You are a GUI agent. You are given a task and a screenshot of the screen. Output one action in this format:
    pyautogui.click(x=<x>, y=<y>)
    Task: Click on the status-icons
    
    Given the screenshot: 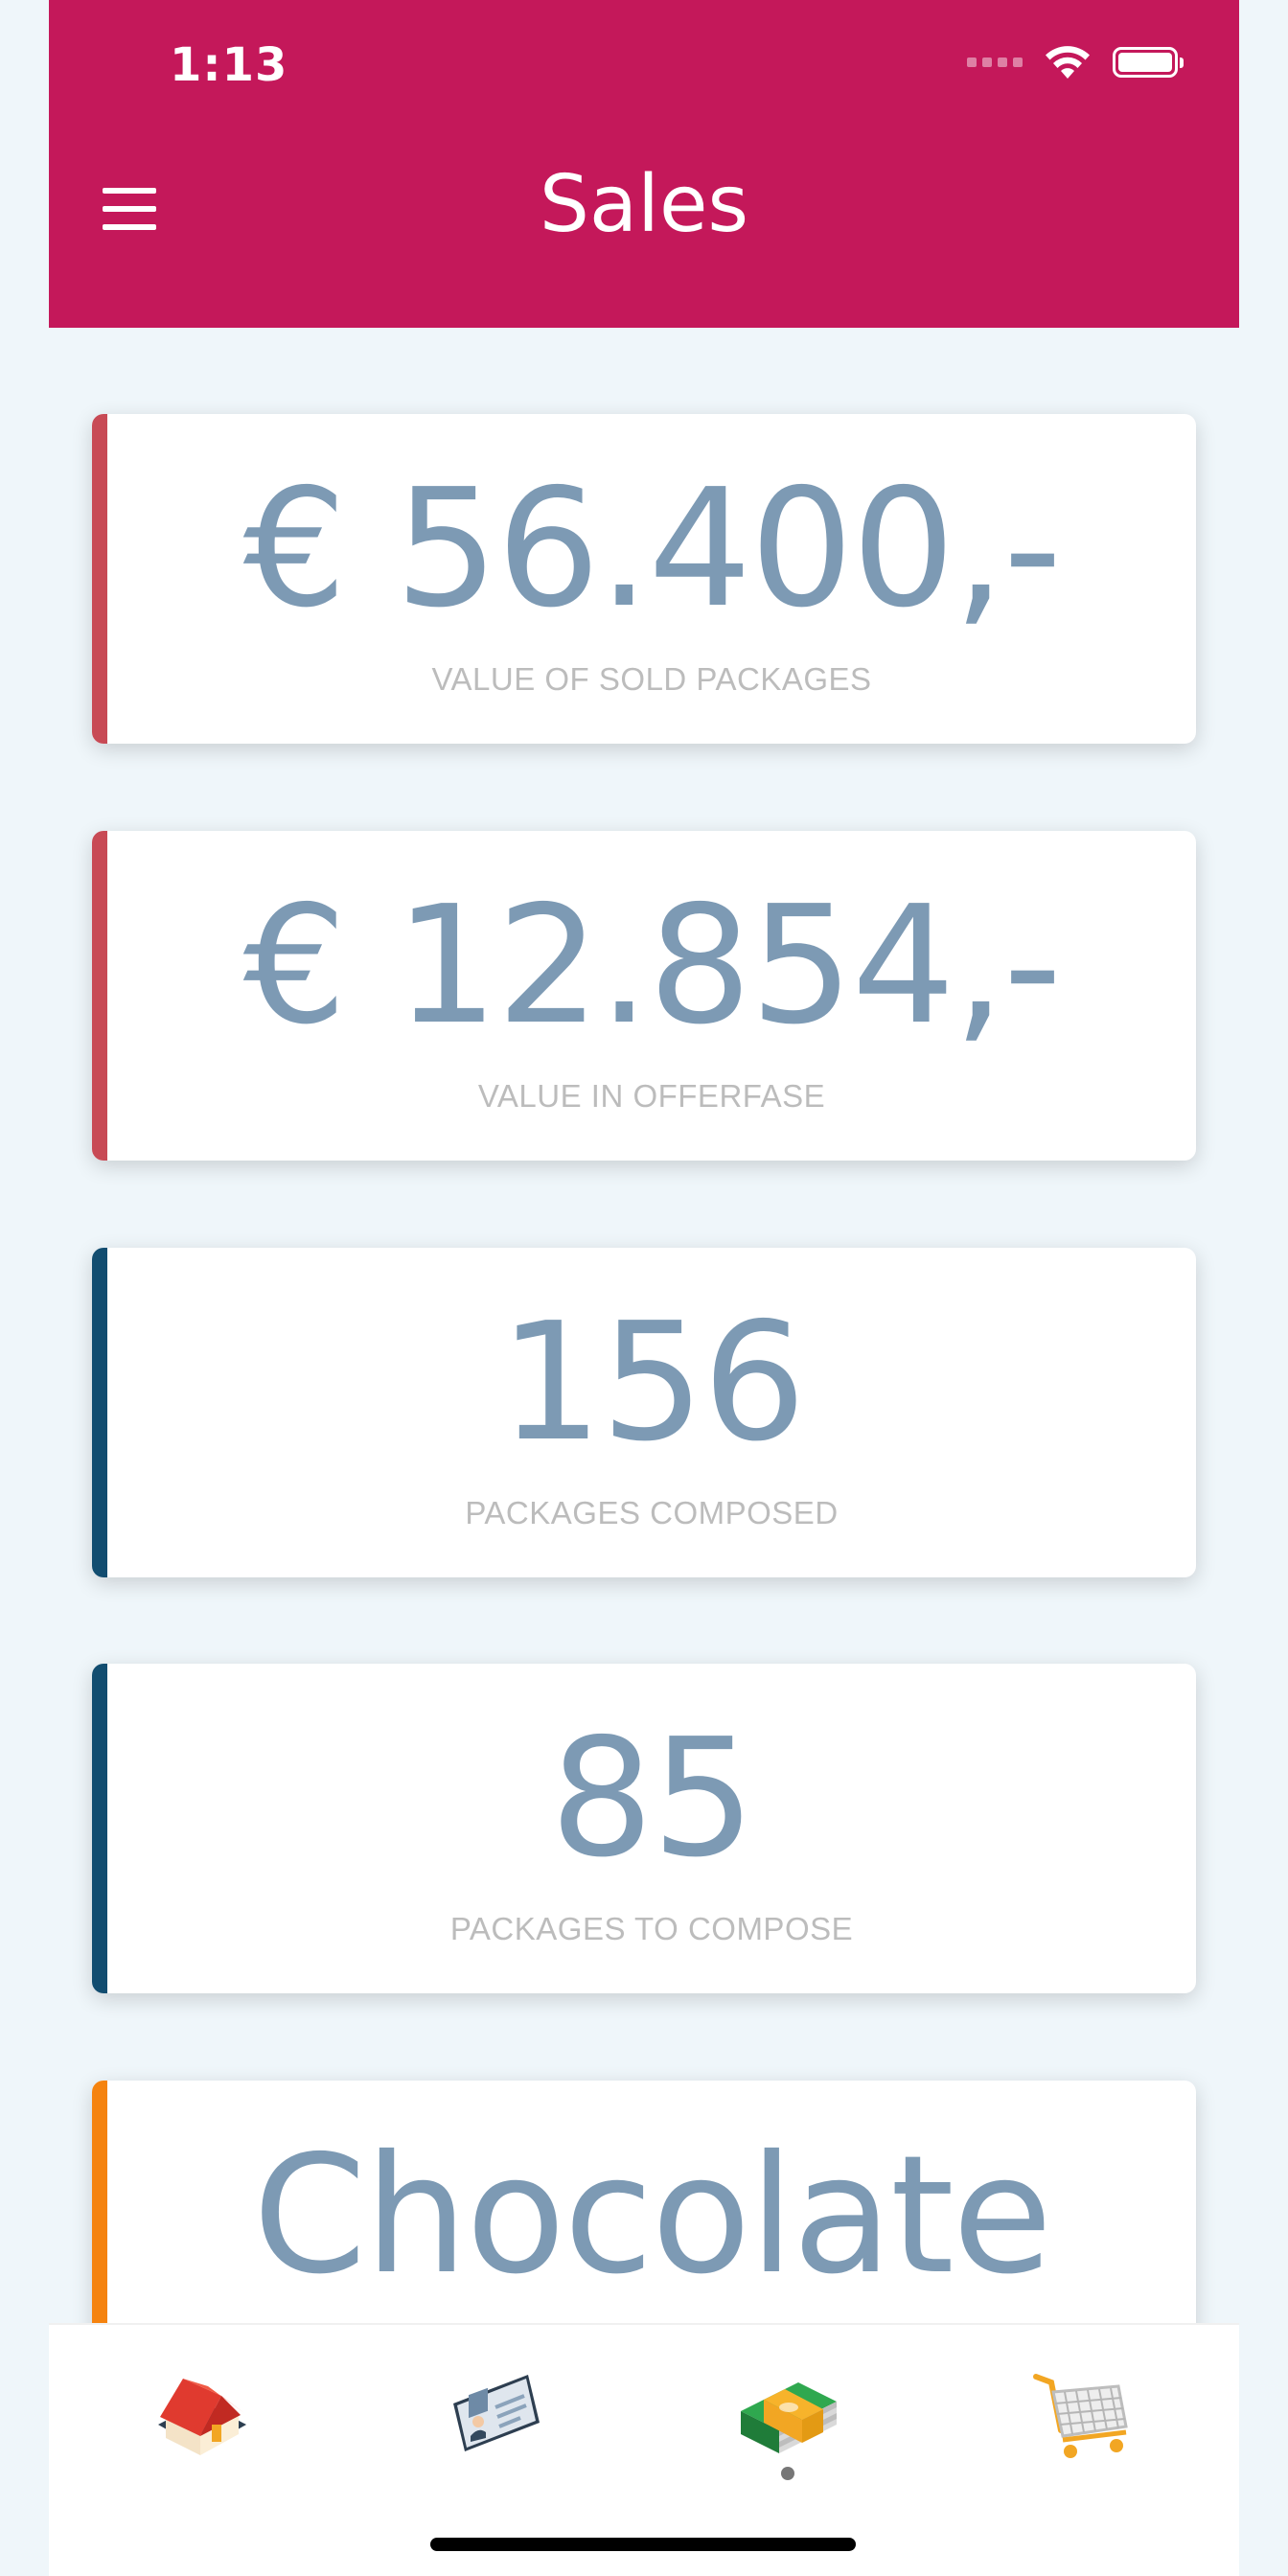 What is the action you would take?
    pyautogui.click(x=1075, y=62)
    